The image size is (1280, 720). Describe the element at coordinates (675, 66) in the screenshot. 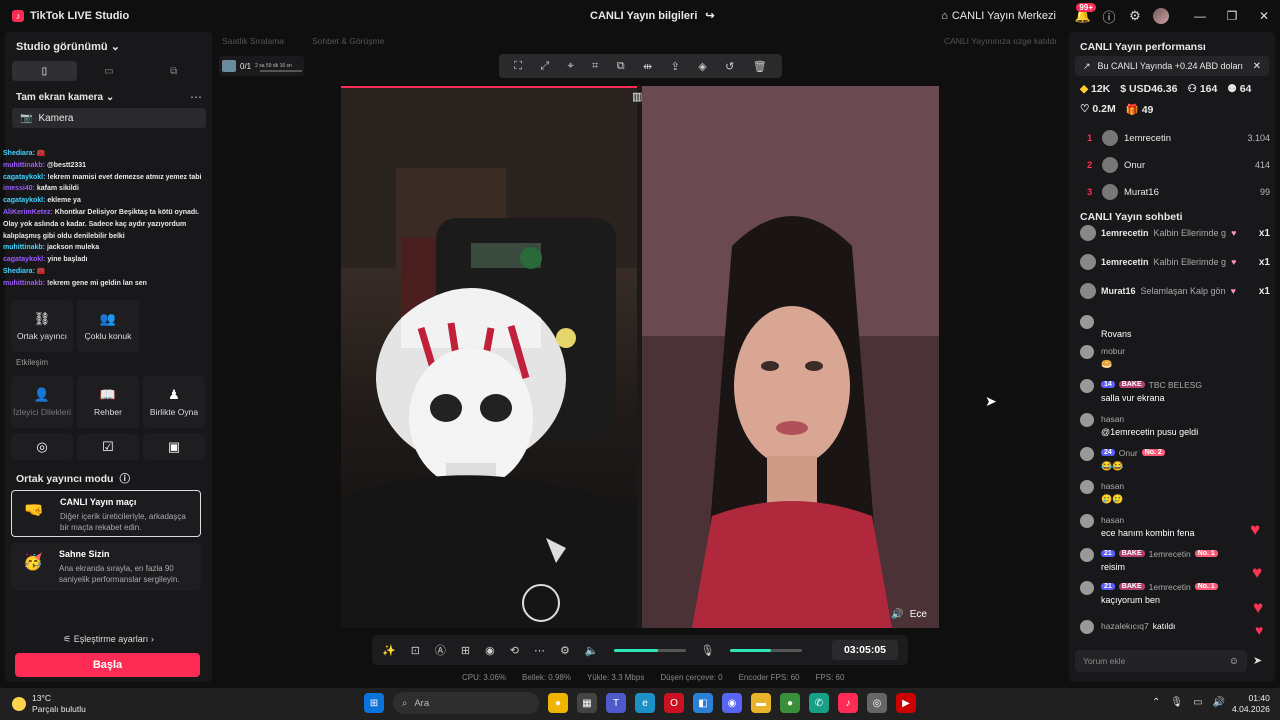

I see `layer-up-icon: ⇪` at that location.